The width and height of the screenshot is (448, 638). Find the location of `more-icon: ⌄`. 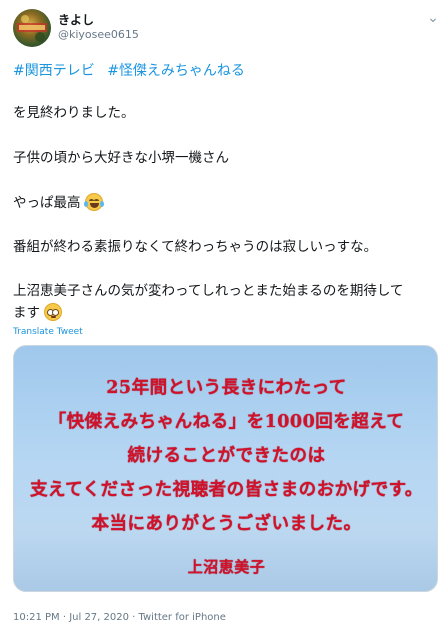

more-icon: ⌄ is located at coordinates (433, 19).